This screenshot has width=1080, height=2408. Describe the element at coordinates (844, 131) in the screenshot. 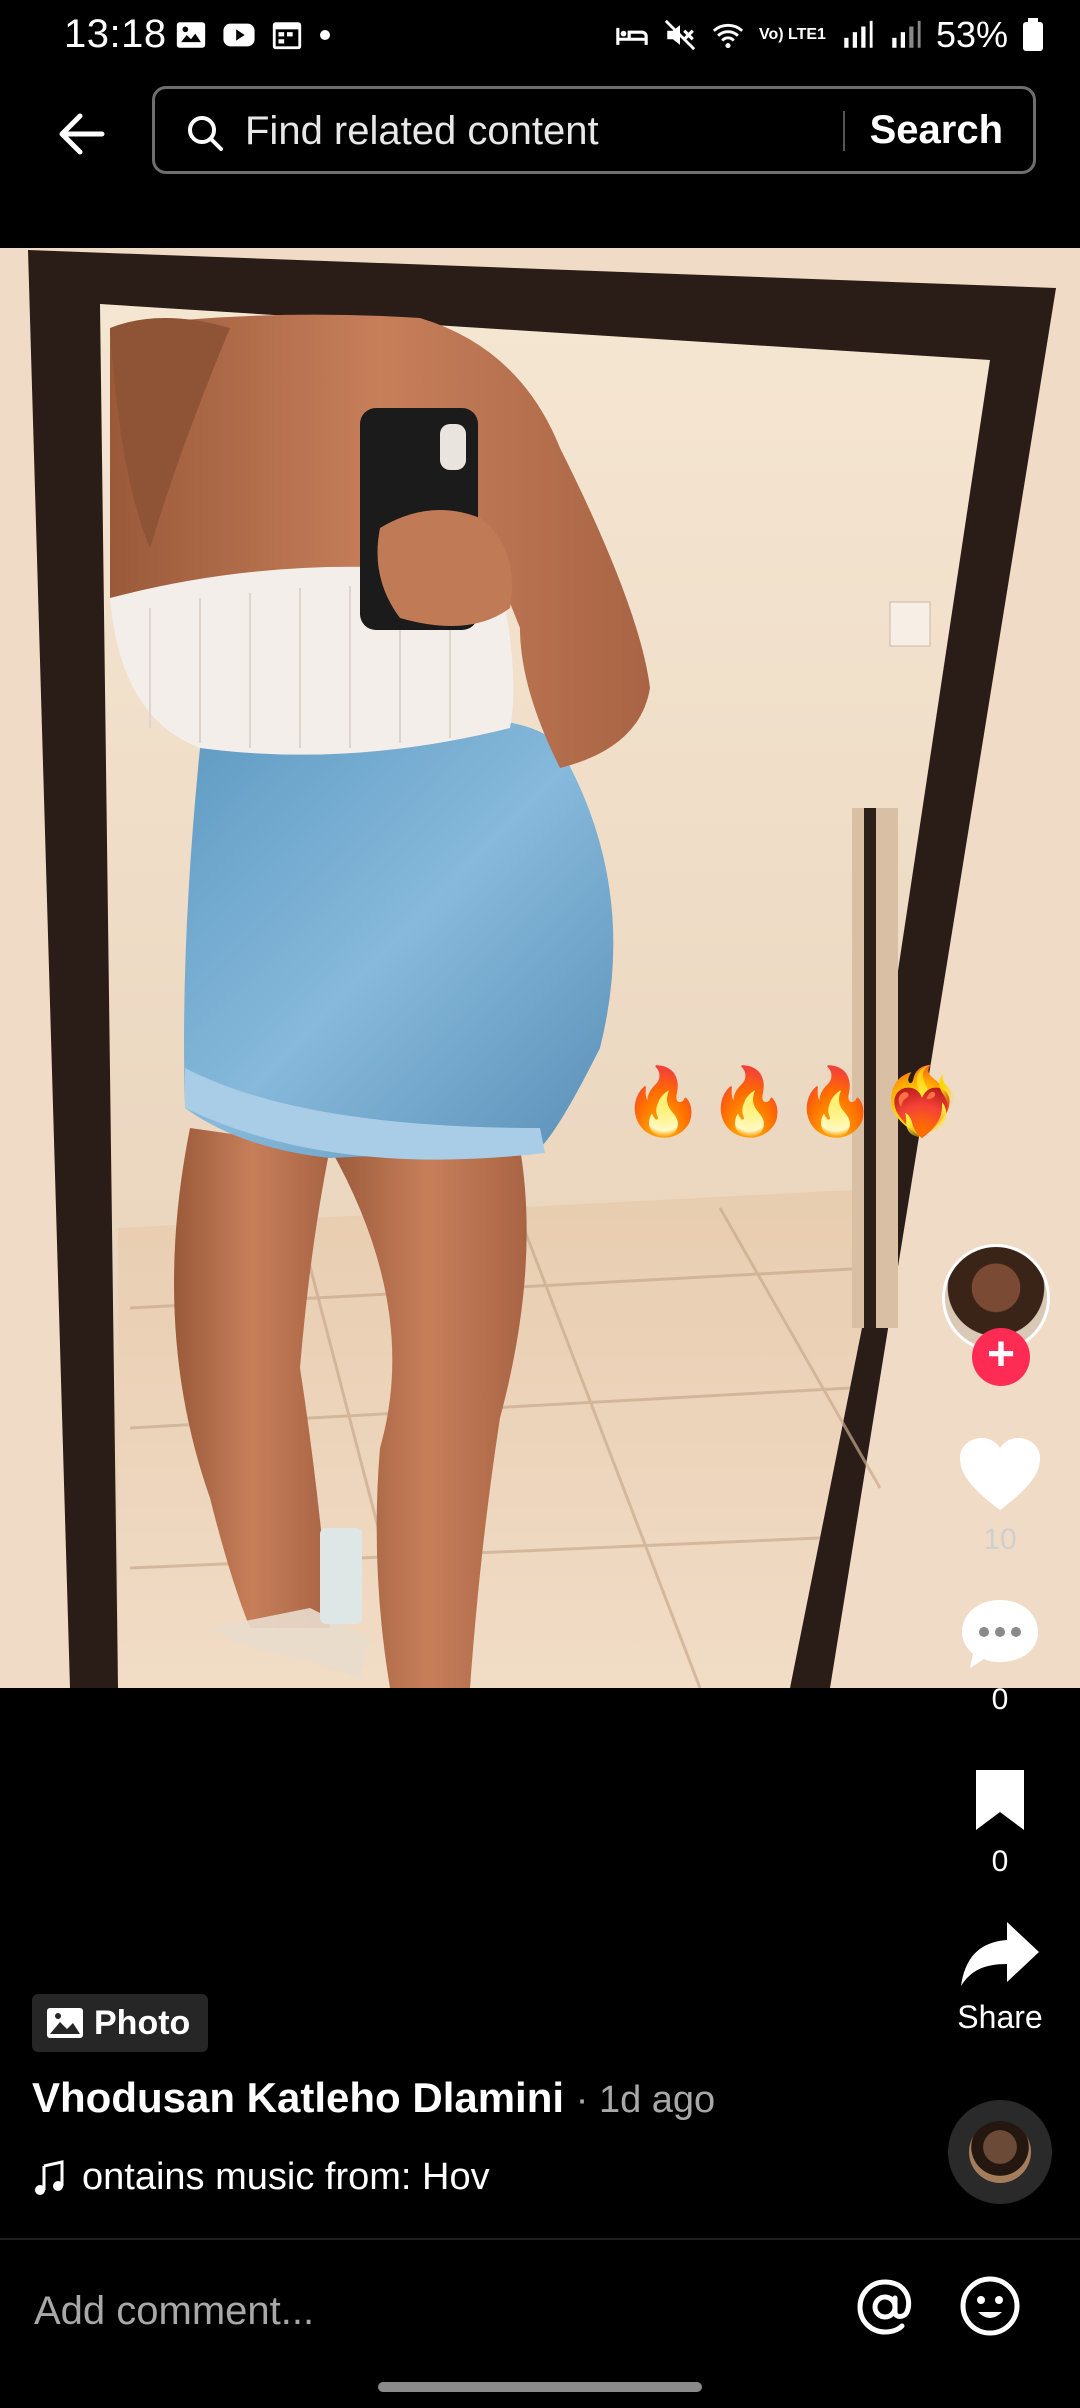

I see `search-divider` at that location.